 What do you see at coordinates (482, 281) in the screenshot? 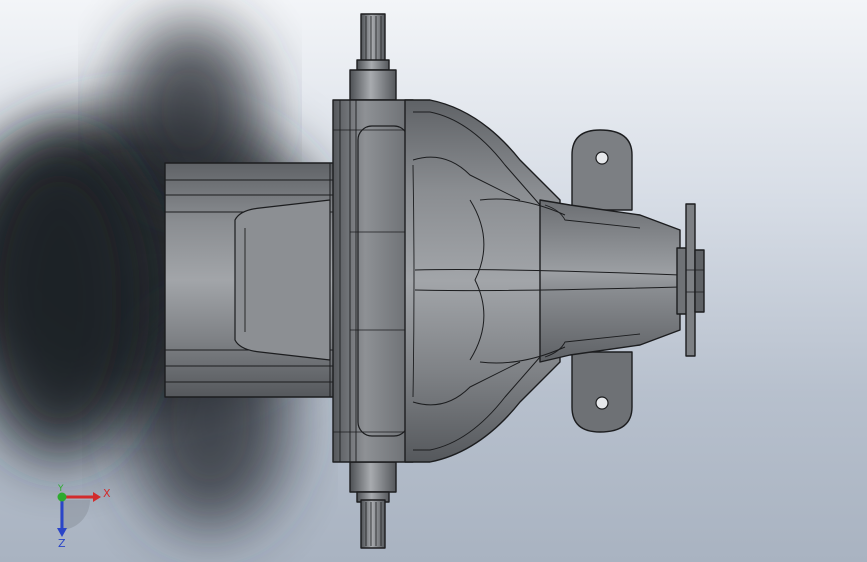
I see `bell-housing` at bounding box center [482, 281].